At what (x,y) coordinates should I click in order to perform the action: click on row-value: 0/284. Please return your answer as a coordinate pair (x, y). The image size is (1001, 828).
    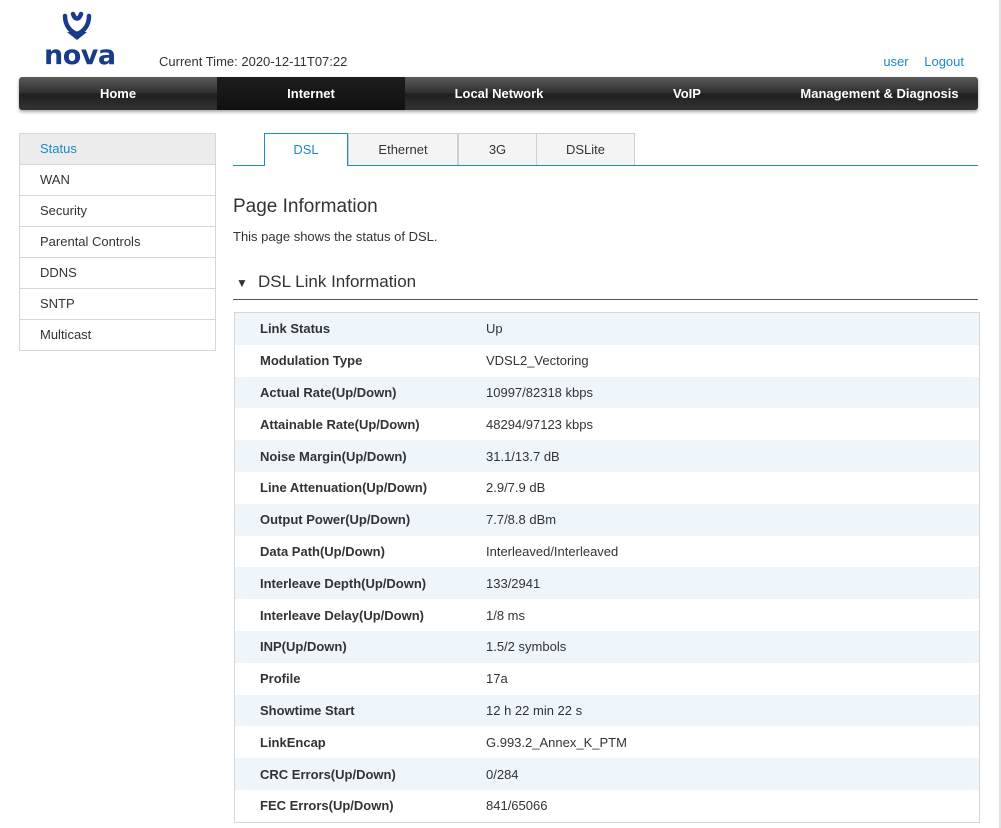
    Looking at the image, I should click on (502, 774).